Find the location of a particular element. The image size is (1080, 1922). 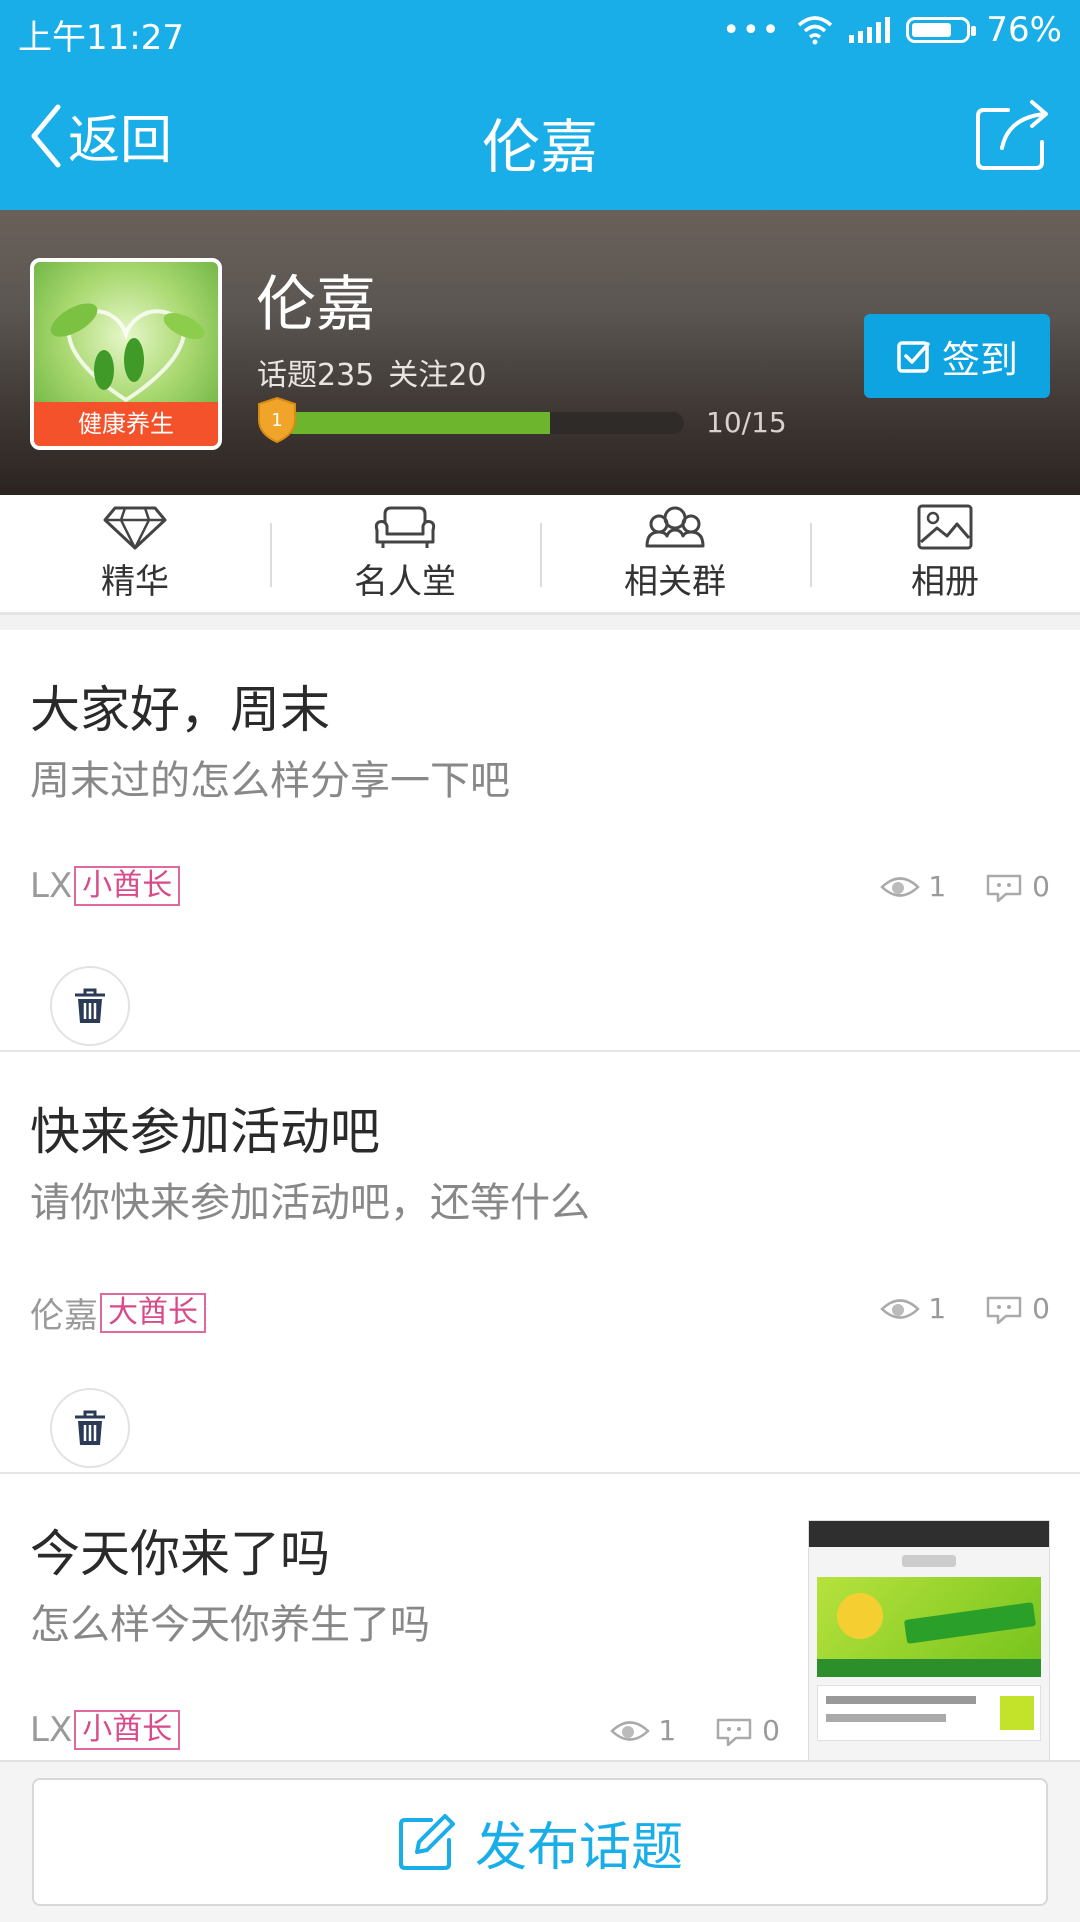

sofa-icon is located at coordinates (405, 527).